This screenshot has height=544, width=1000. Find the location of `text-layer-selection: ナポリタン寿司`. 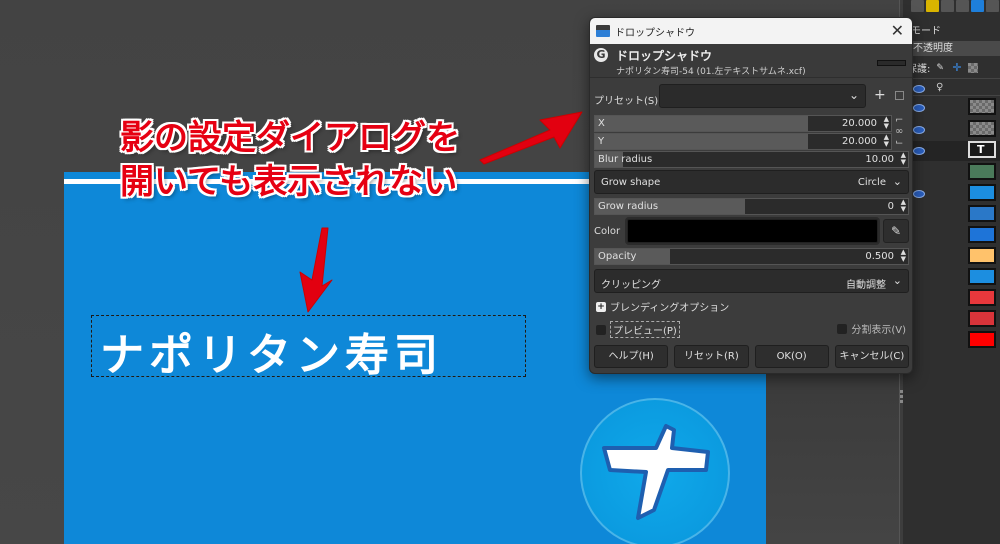

text-layer-selection: ナポリタン寿司 is located at coordinates (308, 348).